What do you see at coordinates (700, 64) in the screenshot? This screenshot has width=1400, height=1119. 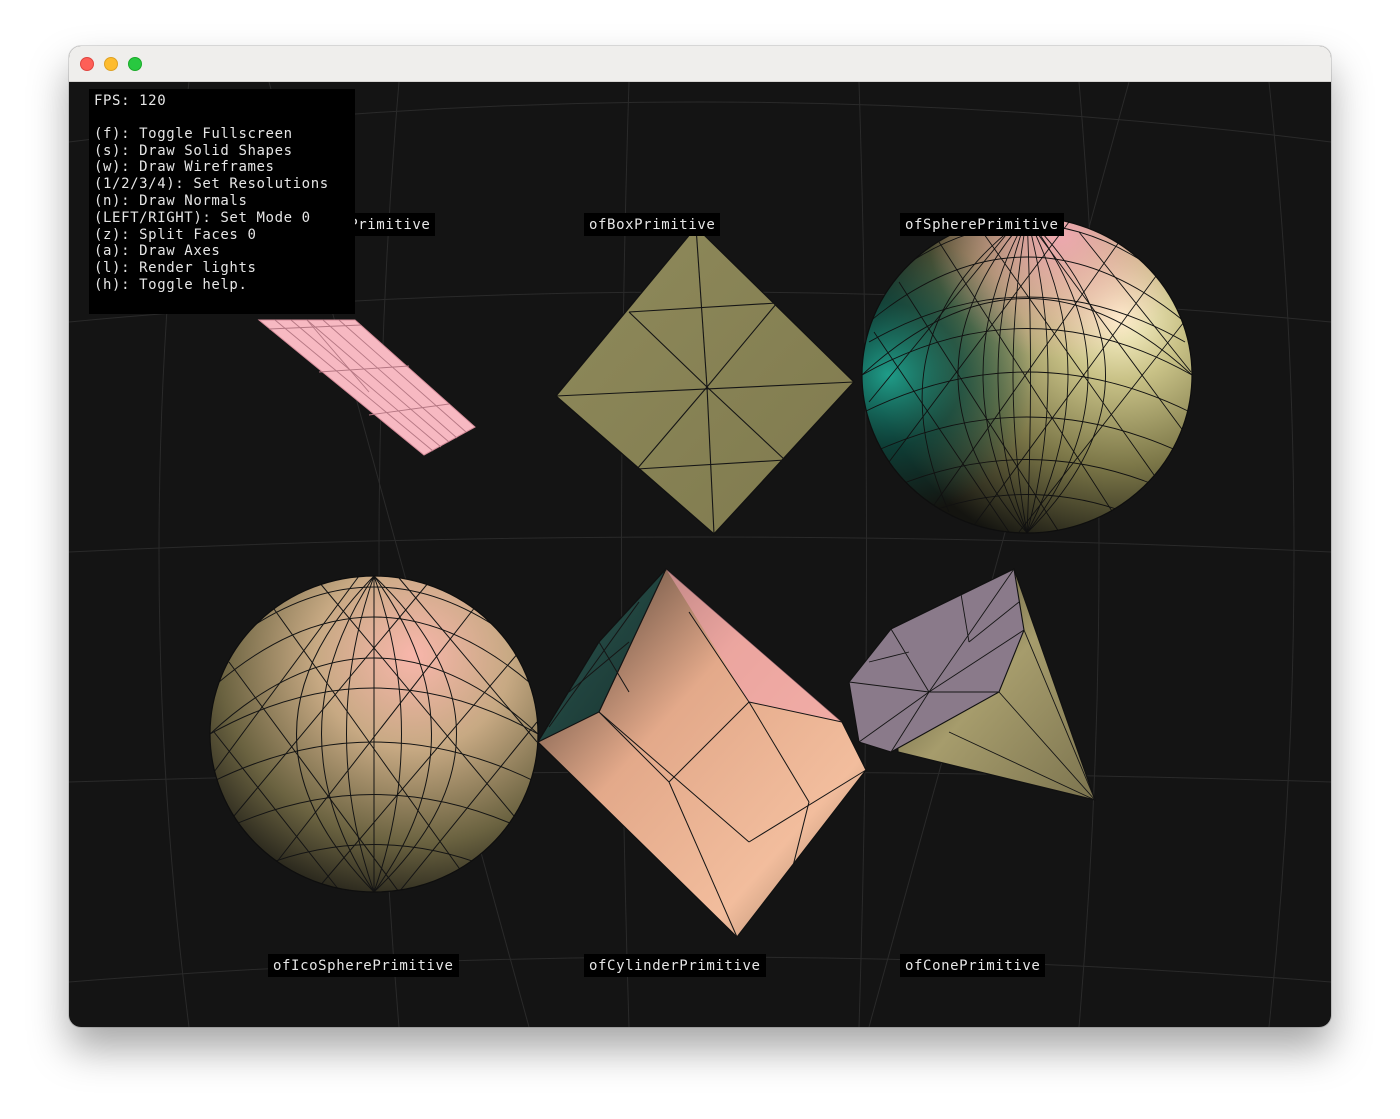 I see `title-bar` at bounding box center [700, 64].